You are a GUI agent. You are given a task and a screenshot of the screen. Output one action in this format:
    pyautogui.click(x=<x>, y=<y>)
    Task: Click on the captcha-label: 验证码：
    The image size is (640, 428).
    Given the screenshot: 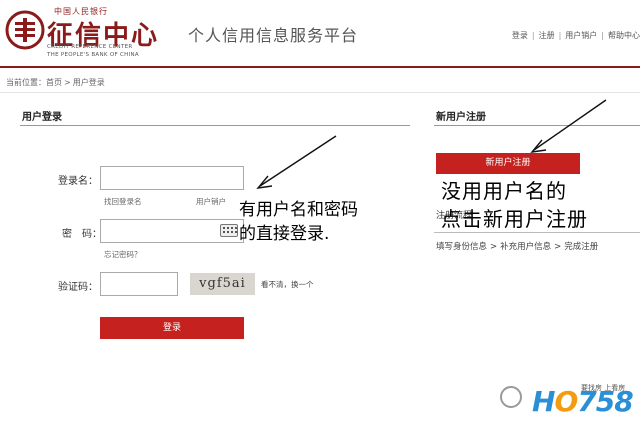 What is the action you would take?
    pyautogui.click(x=78, y=287)
    